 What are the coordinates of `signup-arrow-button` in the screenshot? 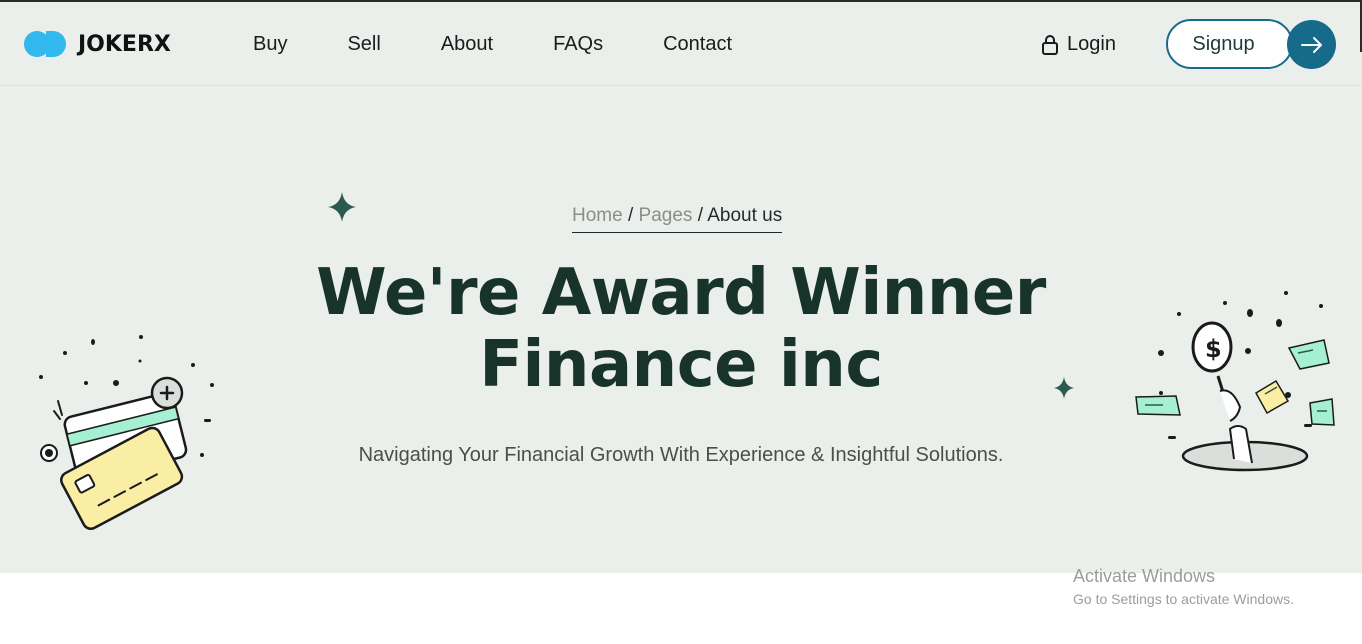 It's located at (1311, 44).